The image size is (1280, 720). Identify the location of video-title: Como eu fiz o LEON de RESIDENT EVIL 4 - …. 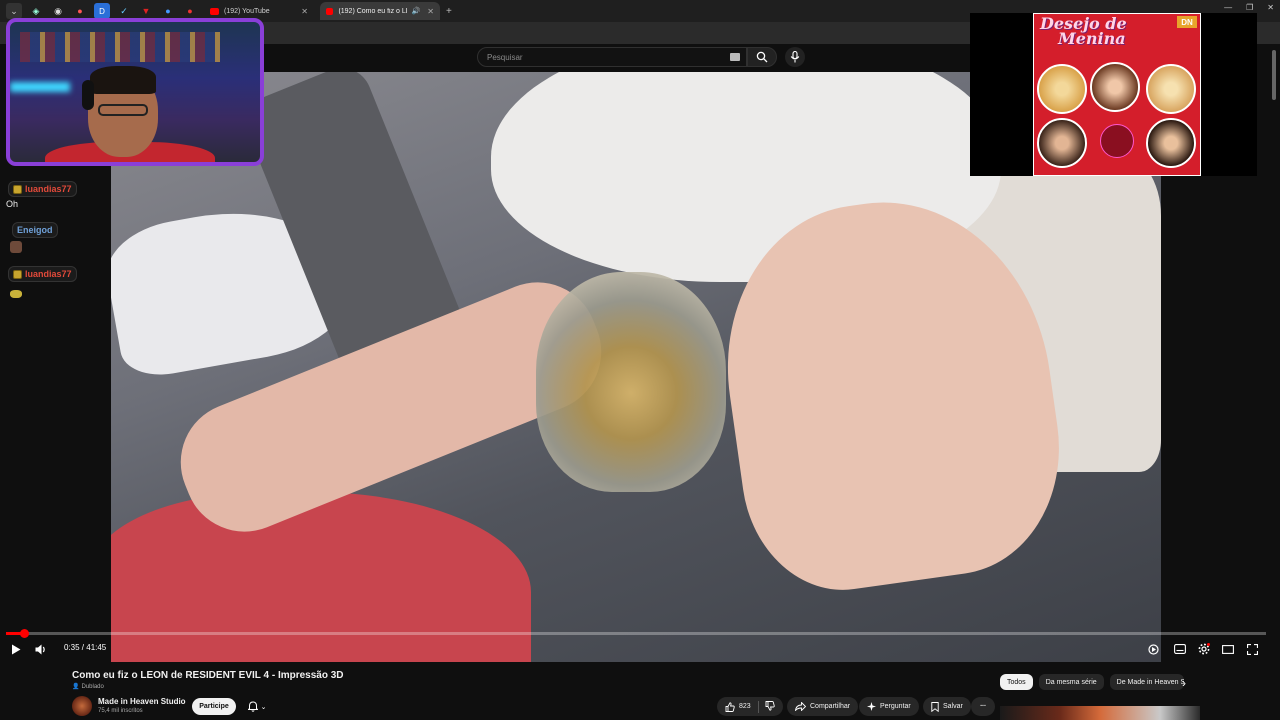
(208, 675).